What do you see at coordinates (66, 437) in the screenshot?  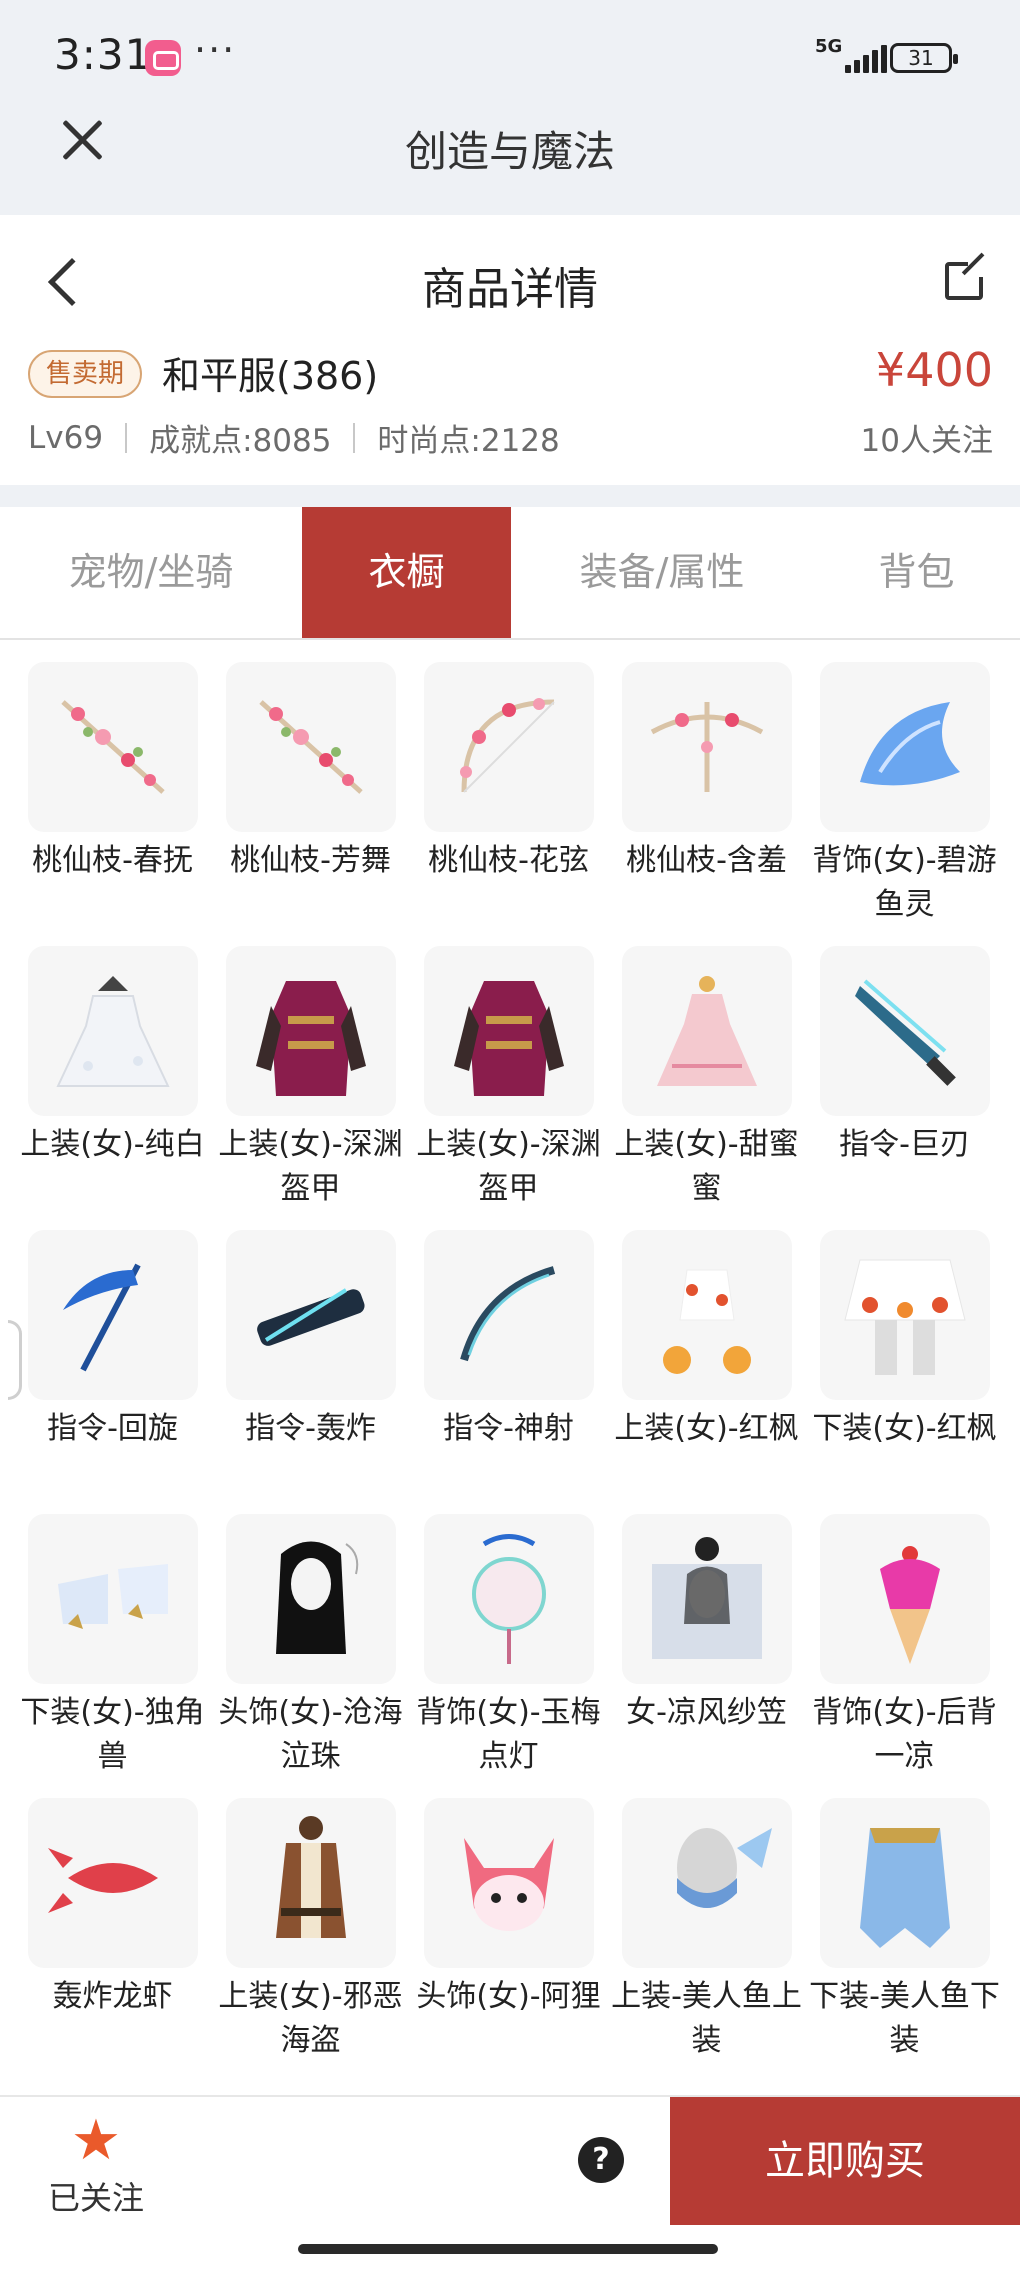 I see `level-text: Lv69` at bounding box center [66, 437].